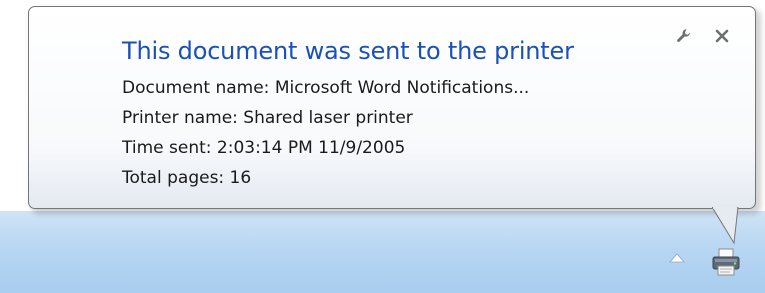 Image resolution: width=765 pixels, height=293 pixels. What do you see at coordinates (267, 118) in the screenshot?
I see `printer-name-text: Printer name: Shared laser printer` at bounding box center [267, 118].